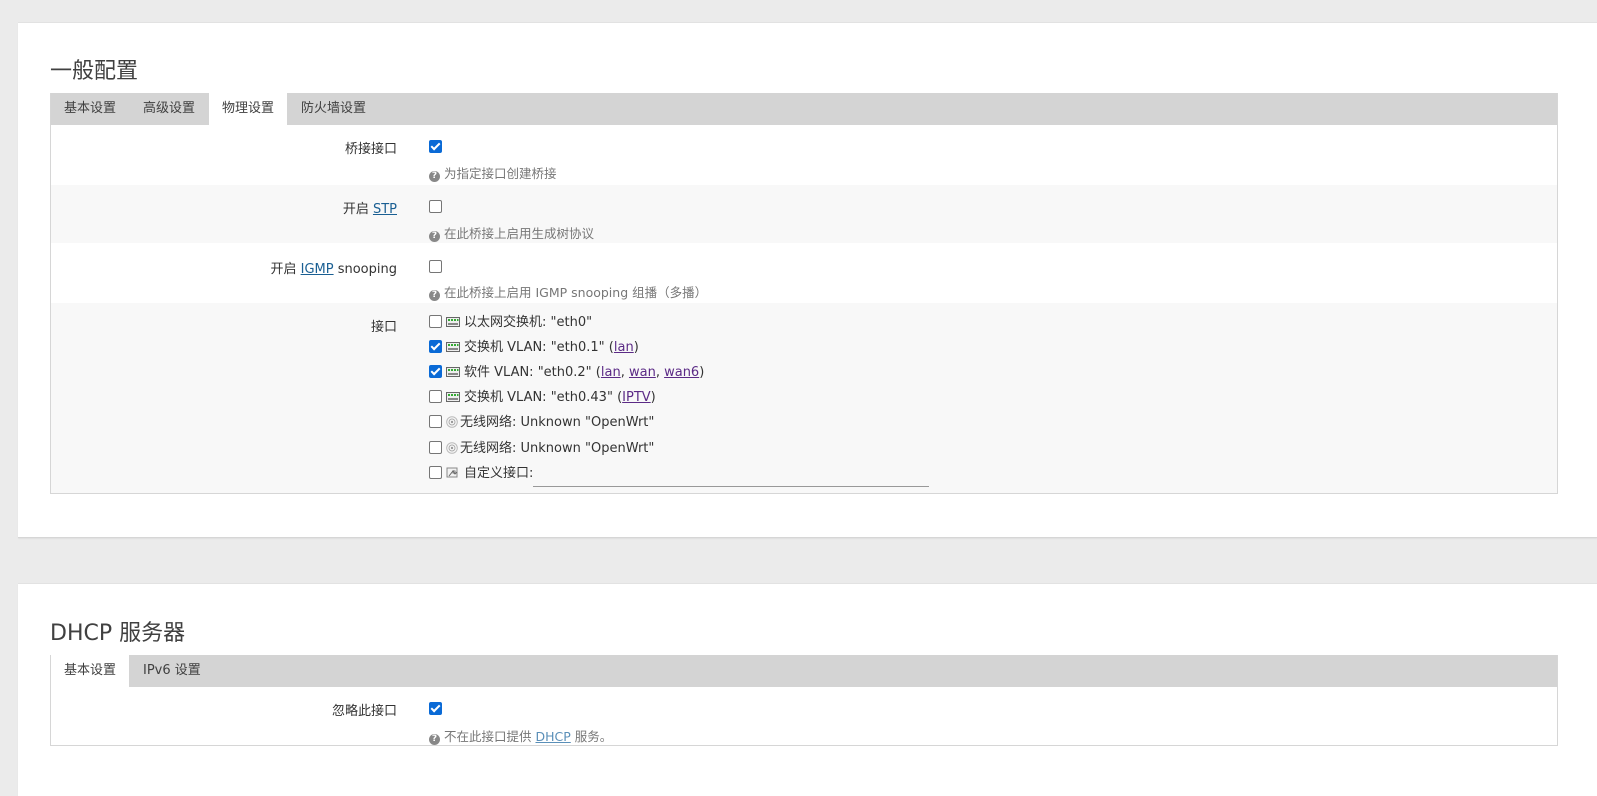 This screenshot has height=796, width=1597. Describe the element at coordinates (90, 109) in the screenshot. I see `tab-basic-settings: 基本设置` at that location.